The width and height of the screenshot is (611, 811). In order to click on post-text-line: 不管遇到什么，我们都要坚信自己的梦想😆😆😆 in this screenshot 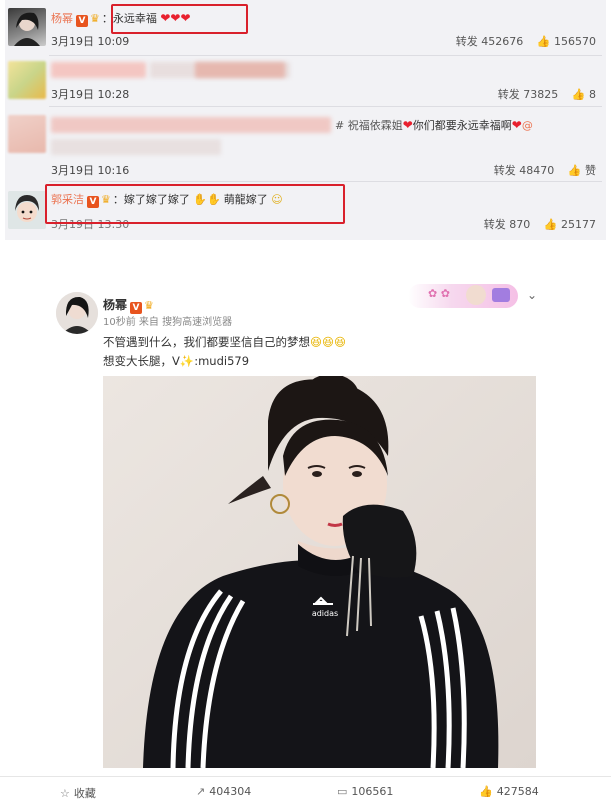, I will do `click(224, 342)`.